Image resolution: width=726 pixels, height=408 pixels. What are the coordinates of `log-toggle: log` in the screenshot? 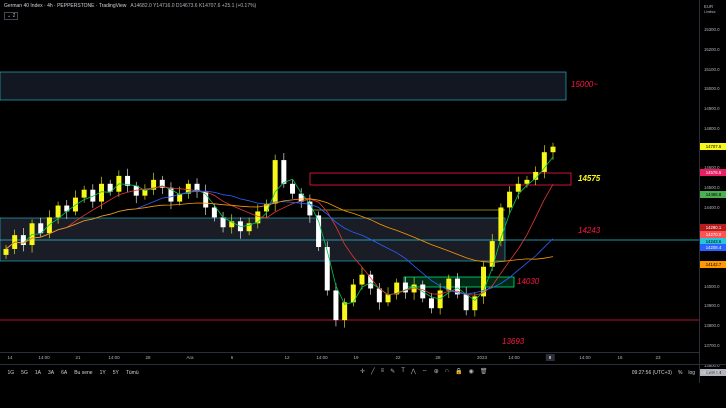 It's located at (691, 373).